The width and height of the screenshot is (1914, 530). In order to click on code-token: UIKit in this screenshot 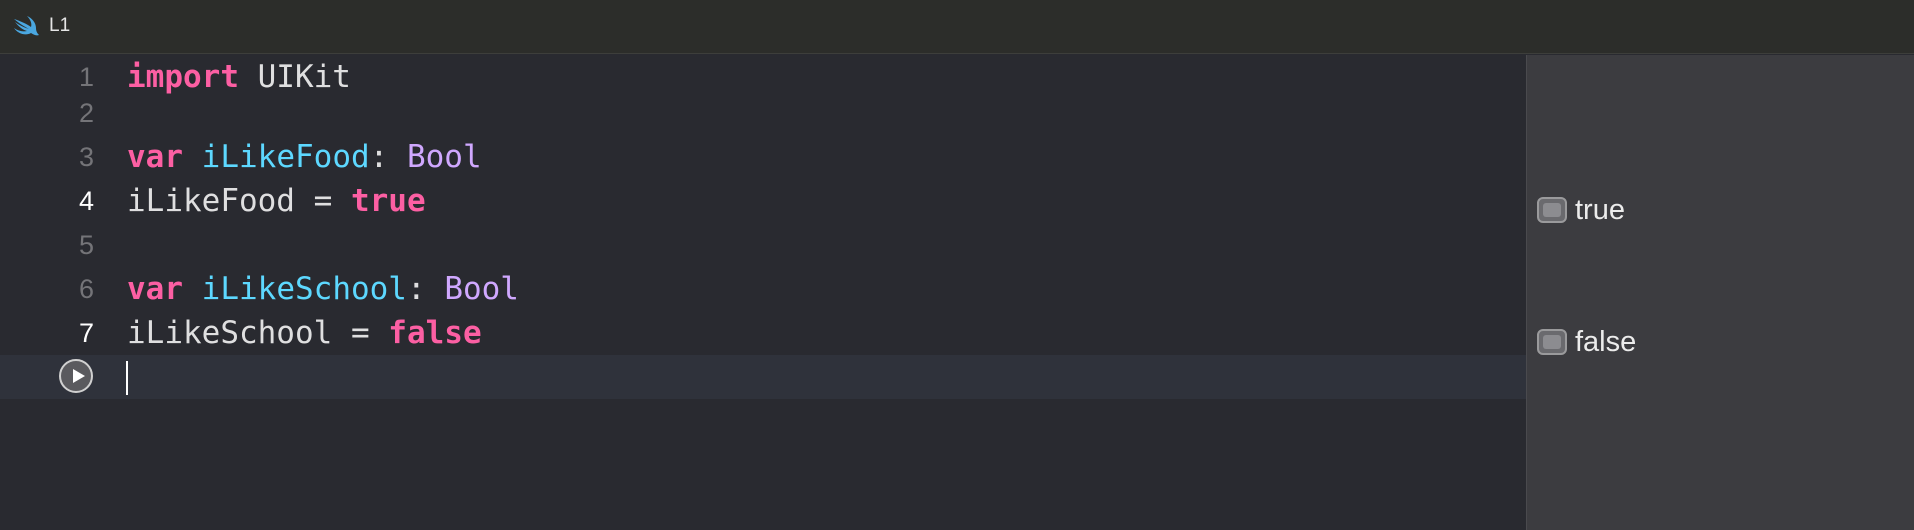, I will do `click(294, 77)`.